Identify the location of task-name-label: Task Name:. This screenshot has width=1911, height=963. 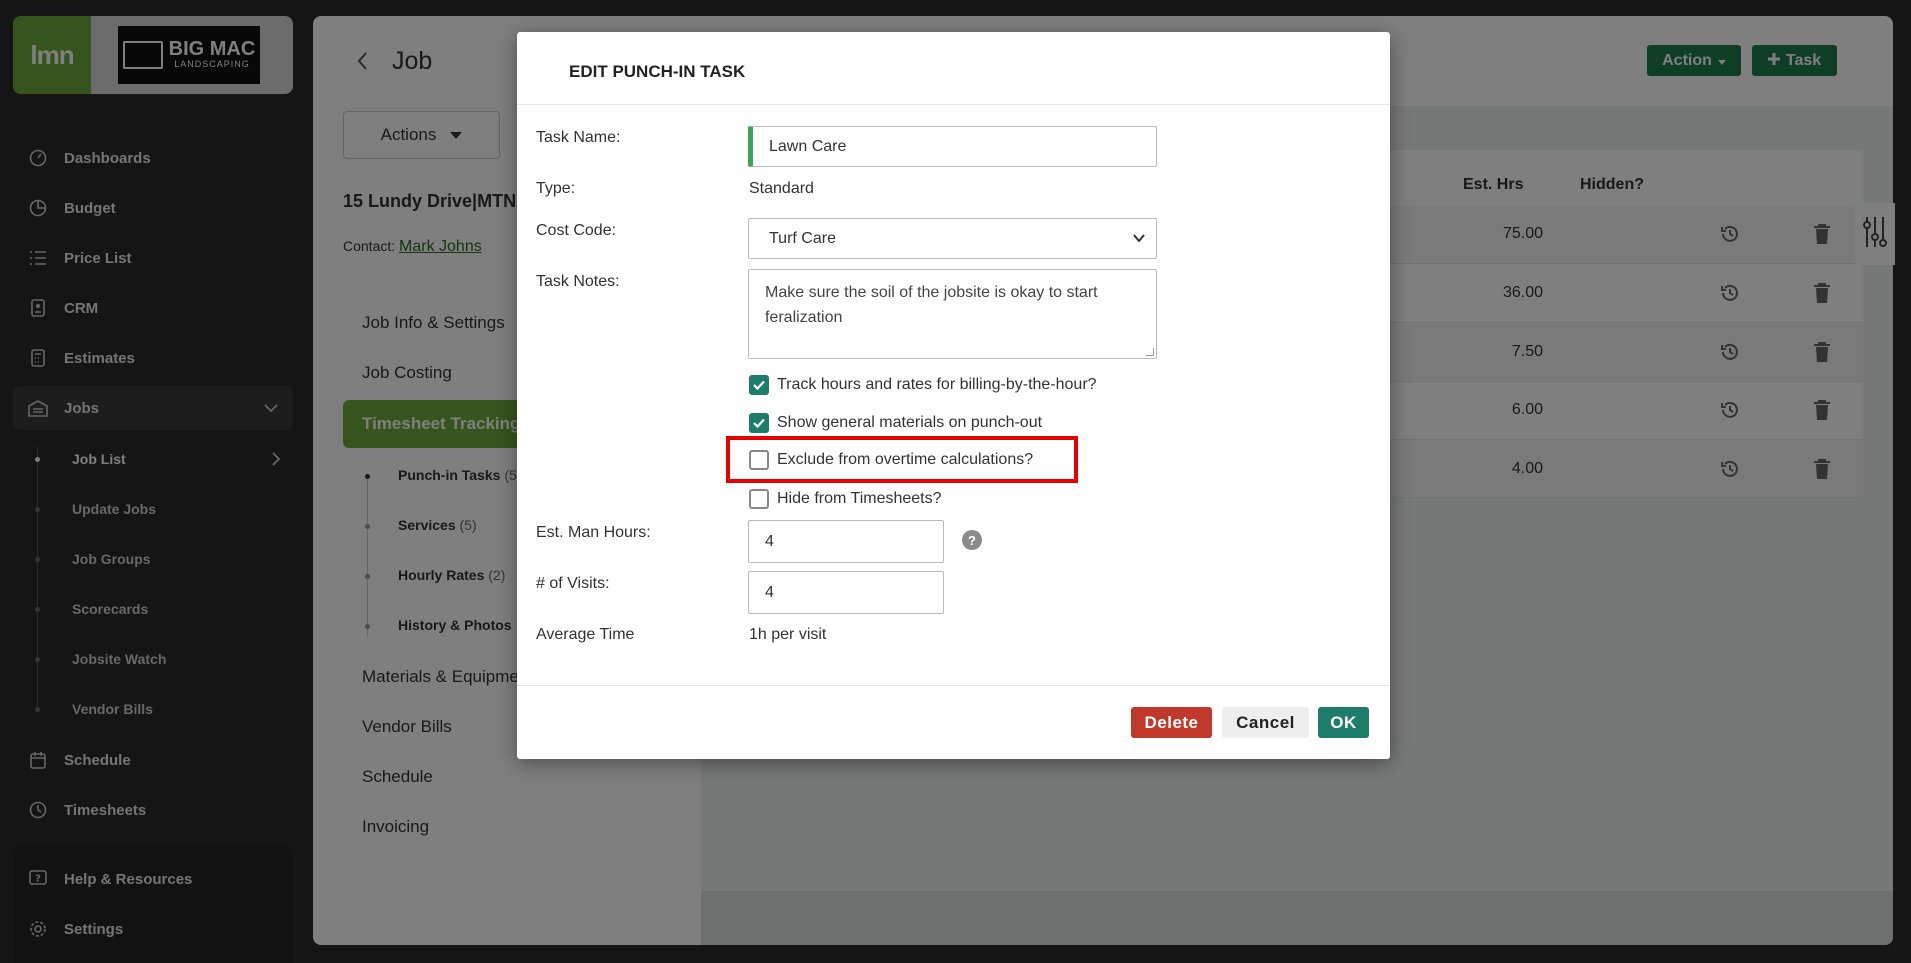
(578, 137).